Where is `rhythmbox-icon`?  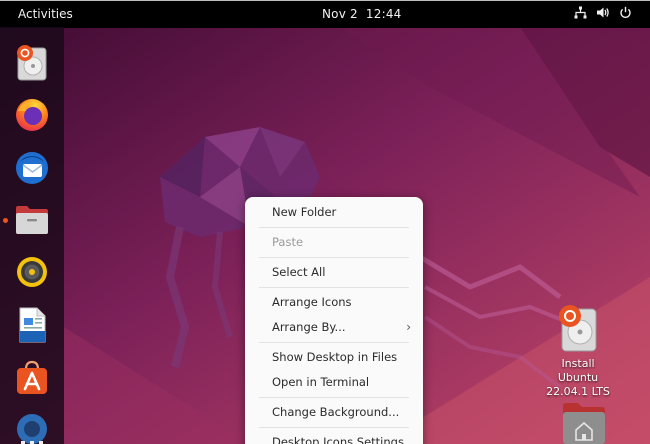
rhythmbox-icon is located at coordinates (32, 272).